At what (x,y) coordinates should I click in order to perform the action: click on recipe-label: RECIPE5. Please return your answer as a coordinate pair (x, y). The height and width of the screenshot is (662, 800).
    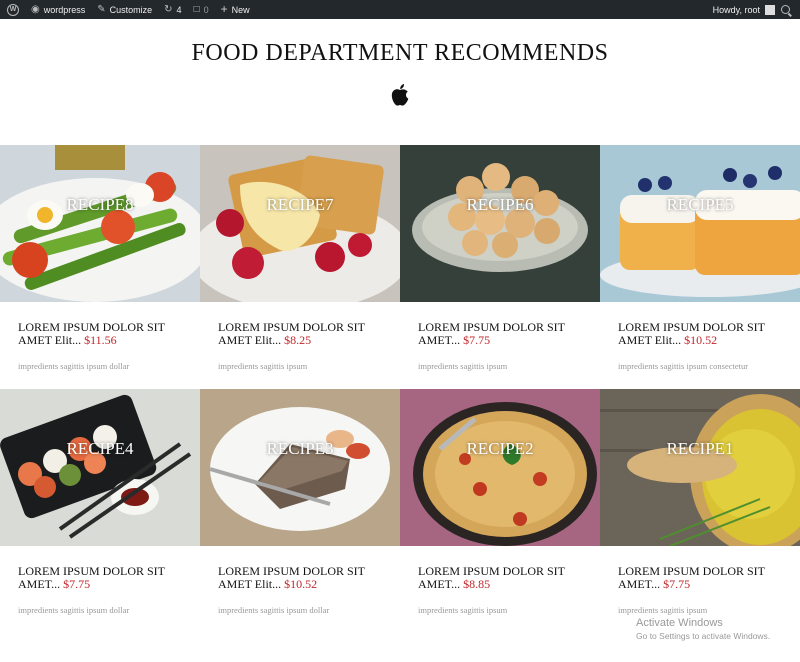
    Looking at the image, I should click on (700, 204).